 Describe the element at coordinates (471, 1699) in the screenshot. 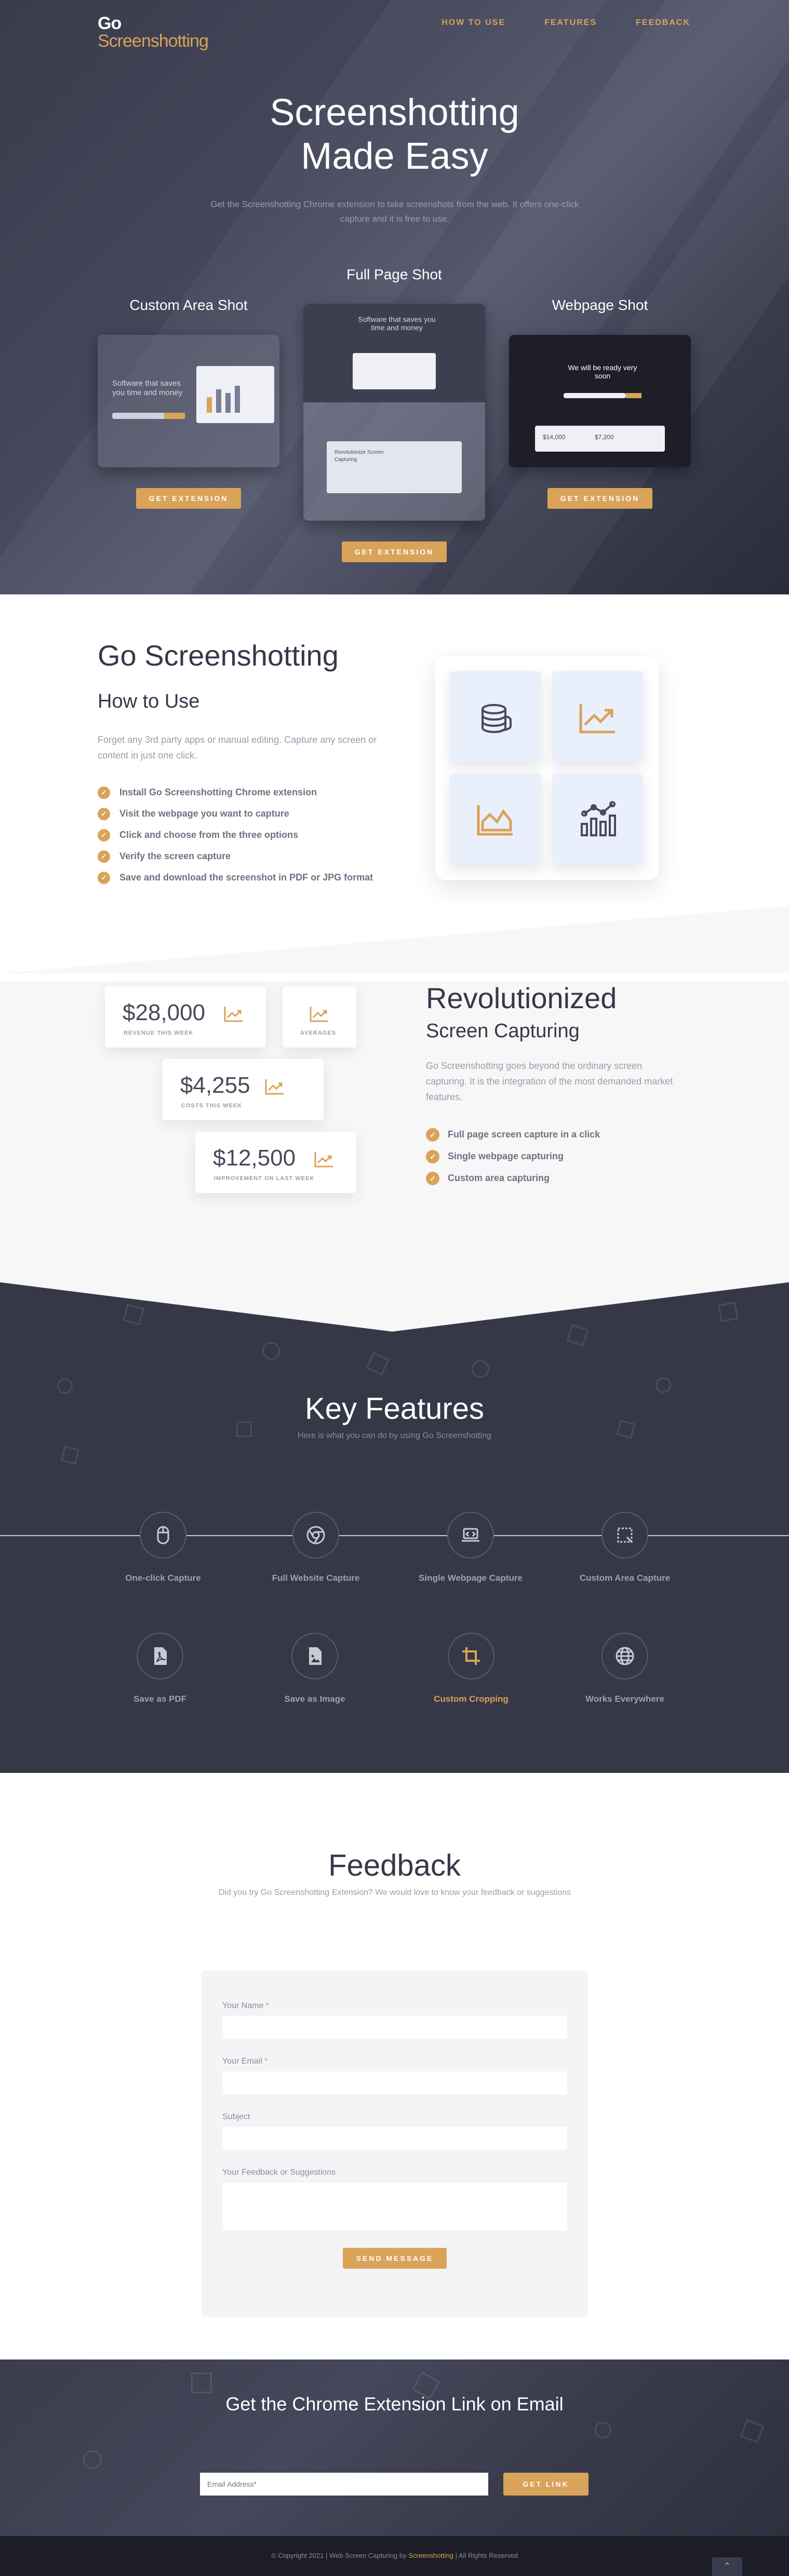

I see `feature-name: Custom Cropping` at that location.